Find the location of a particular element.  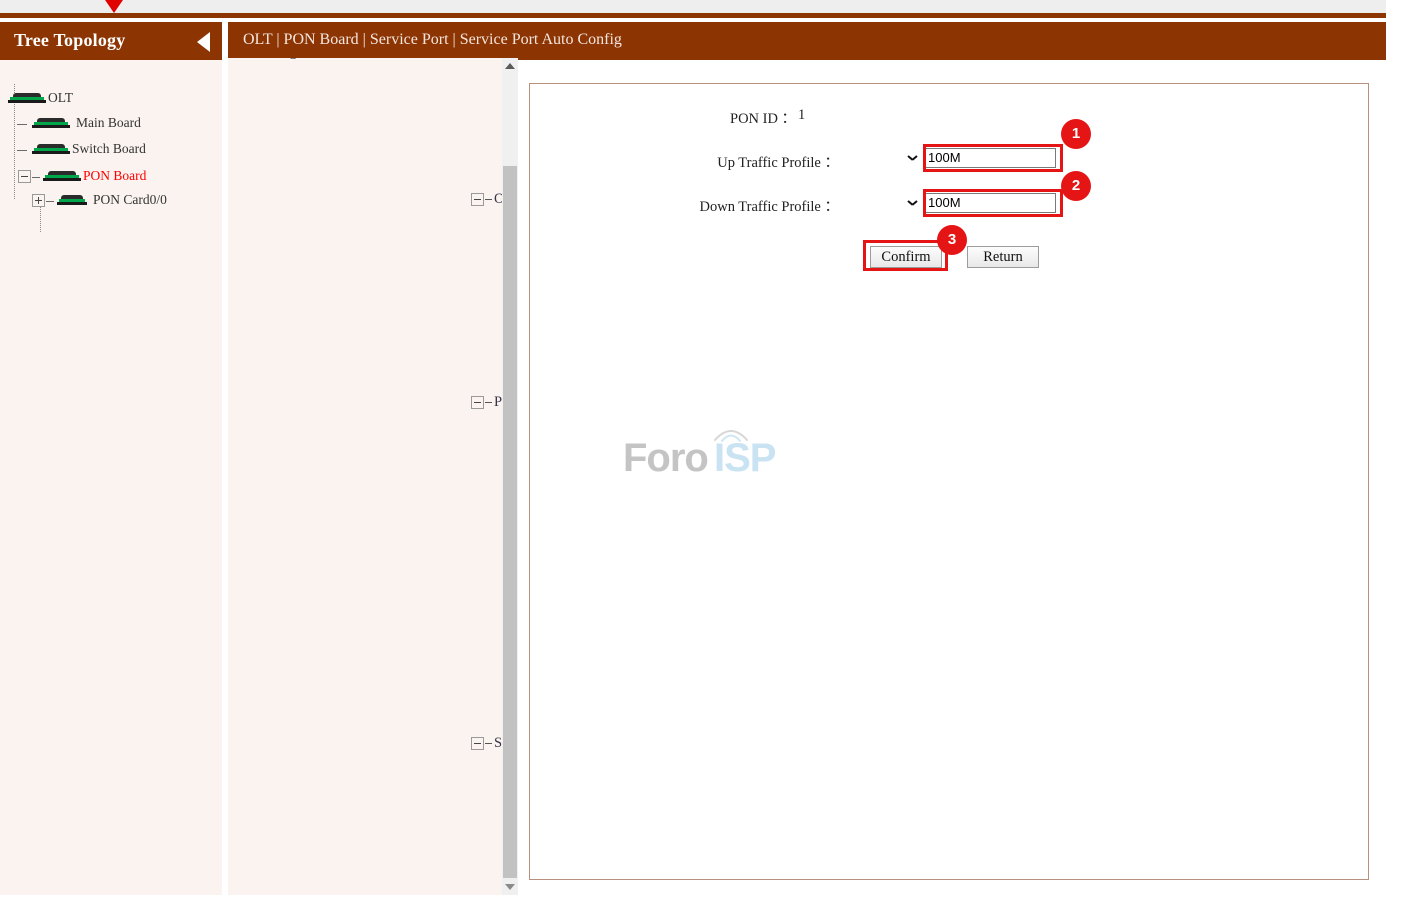

tree-node-pon-card: PON Card0/0 is located at coordinates (112, 200).